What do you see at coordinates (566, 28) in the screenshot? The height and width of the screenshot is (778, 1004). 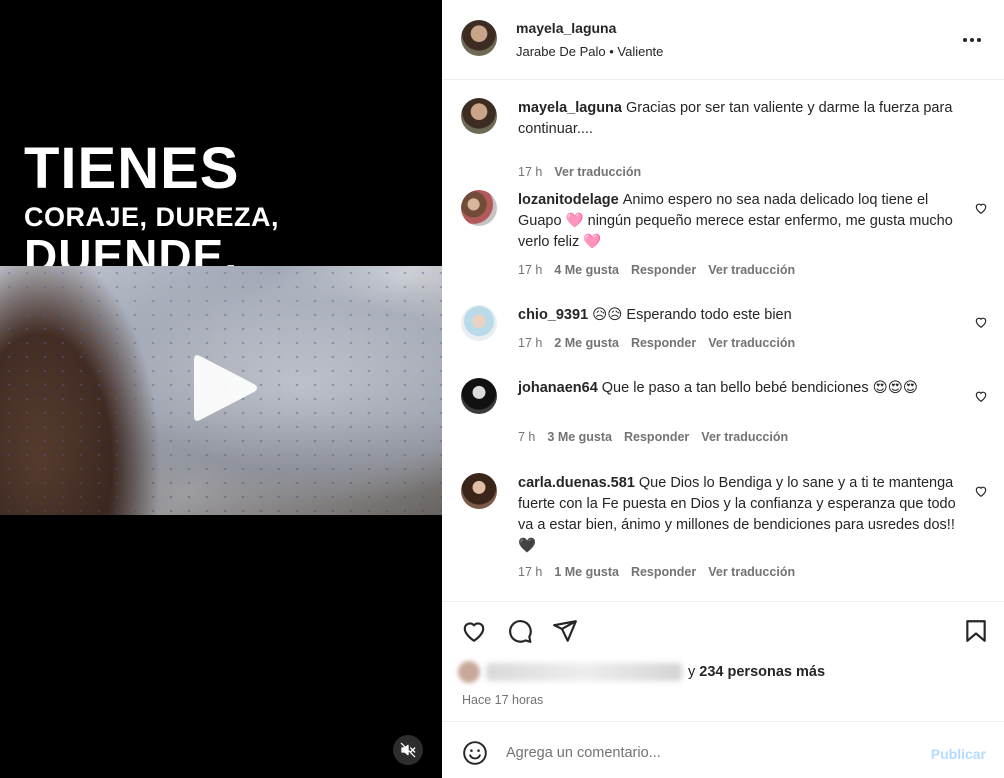 I see `author-username: mayela_laguna` at bounding box center [566, 28].